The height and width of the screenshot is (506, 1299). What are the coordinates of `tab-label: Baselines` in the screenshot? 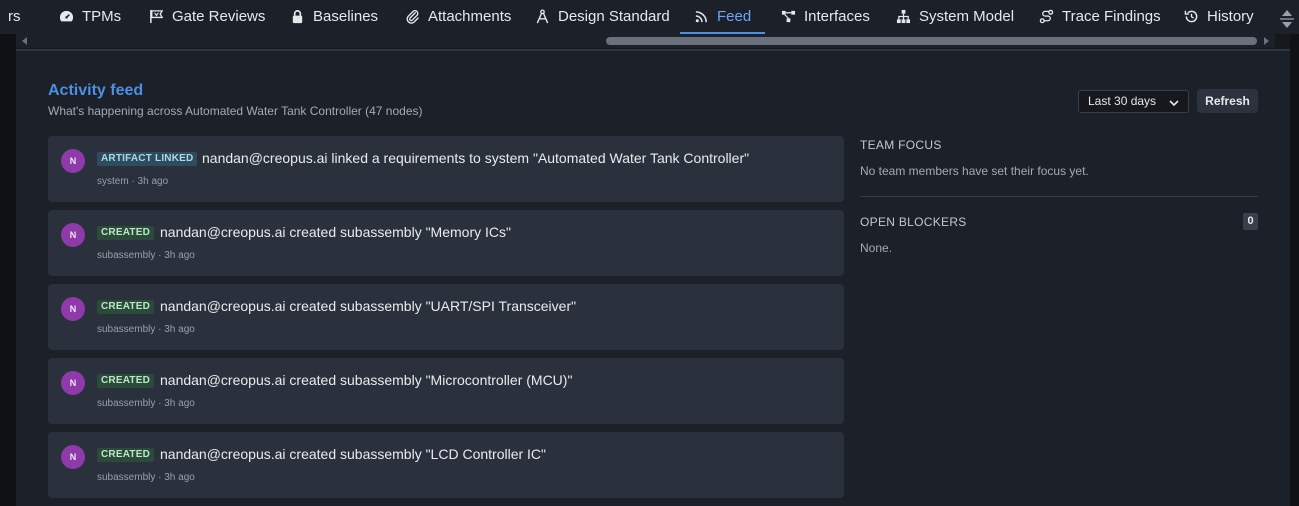 It's located at (346, 16).